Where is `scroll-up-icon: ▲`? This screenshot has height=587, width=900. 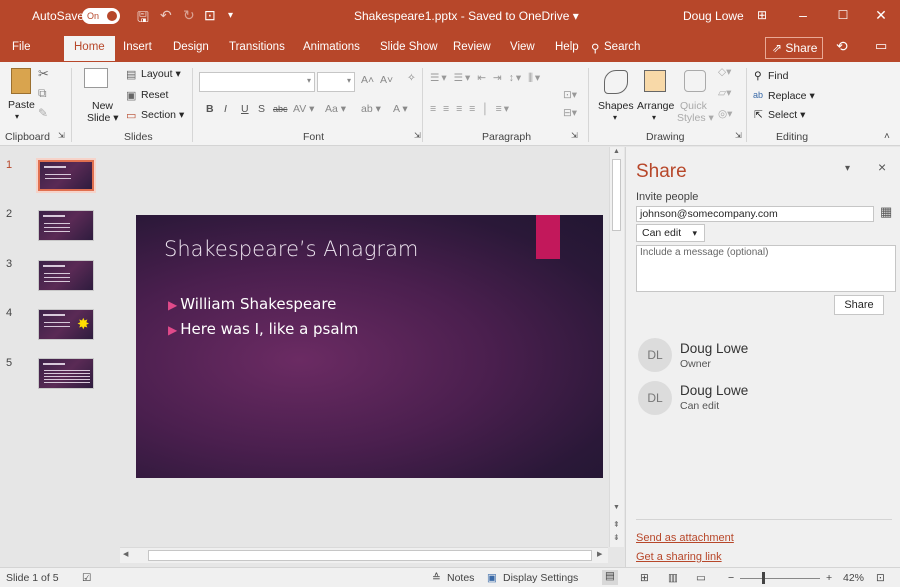
scroll-up-icon: ▲ is located at coordinates (616, 151).